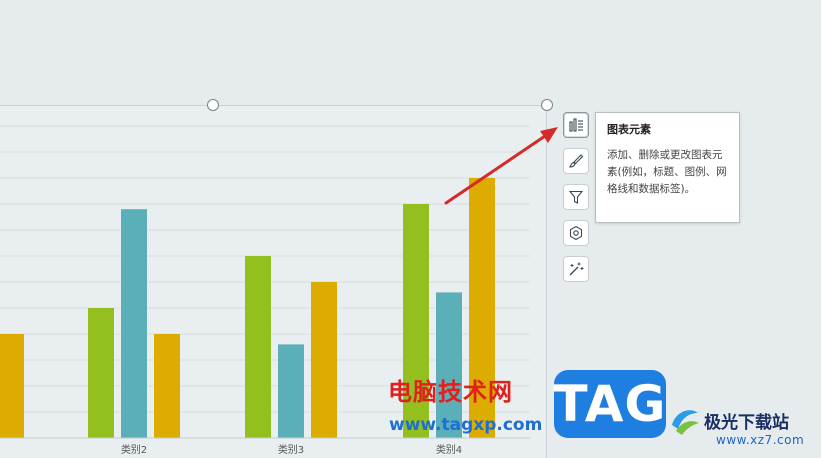  Describe the element at coordinates (449, 449) in the screenshot. I see `category-label: 类别4` at that location.